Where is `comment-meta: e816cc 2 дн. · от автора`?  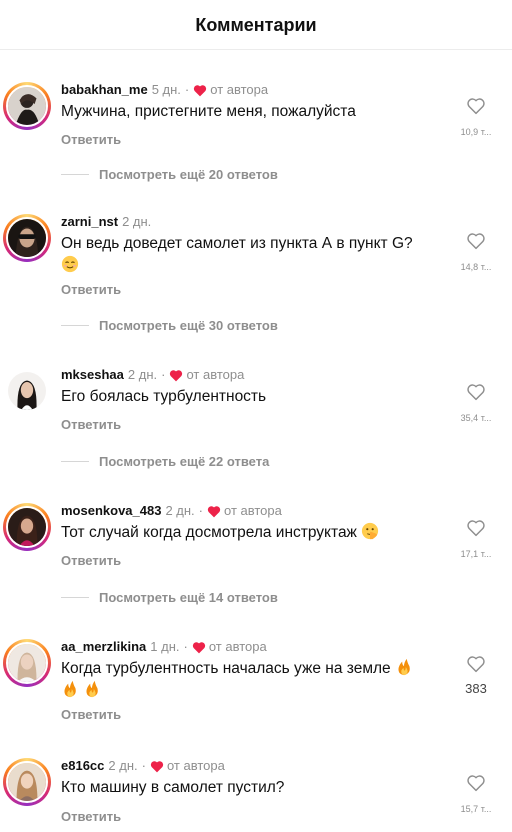 comment-meta: e816cc 2 дн. · от автора is located at coordinates (143, 766).